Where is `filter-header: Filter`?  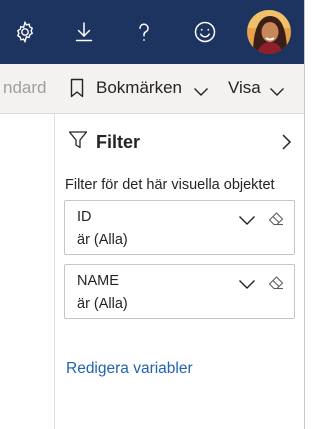 filter-header: Filter is located at coordinates (104, 142).